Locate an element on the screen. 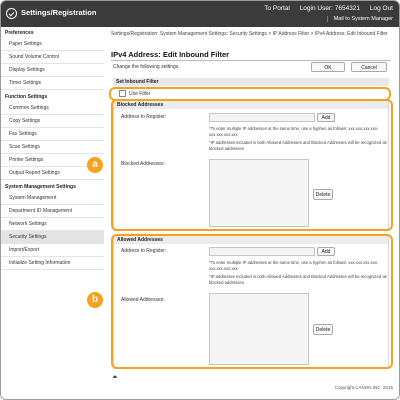 The image size is (400, 400). sidebar-item-network-settings: Network Settings is located at coordinates (52, 224).